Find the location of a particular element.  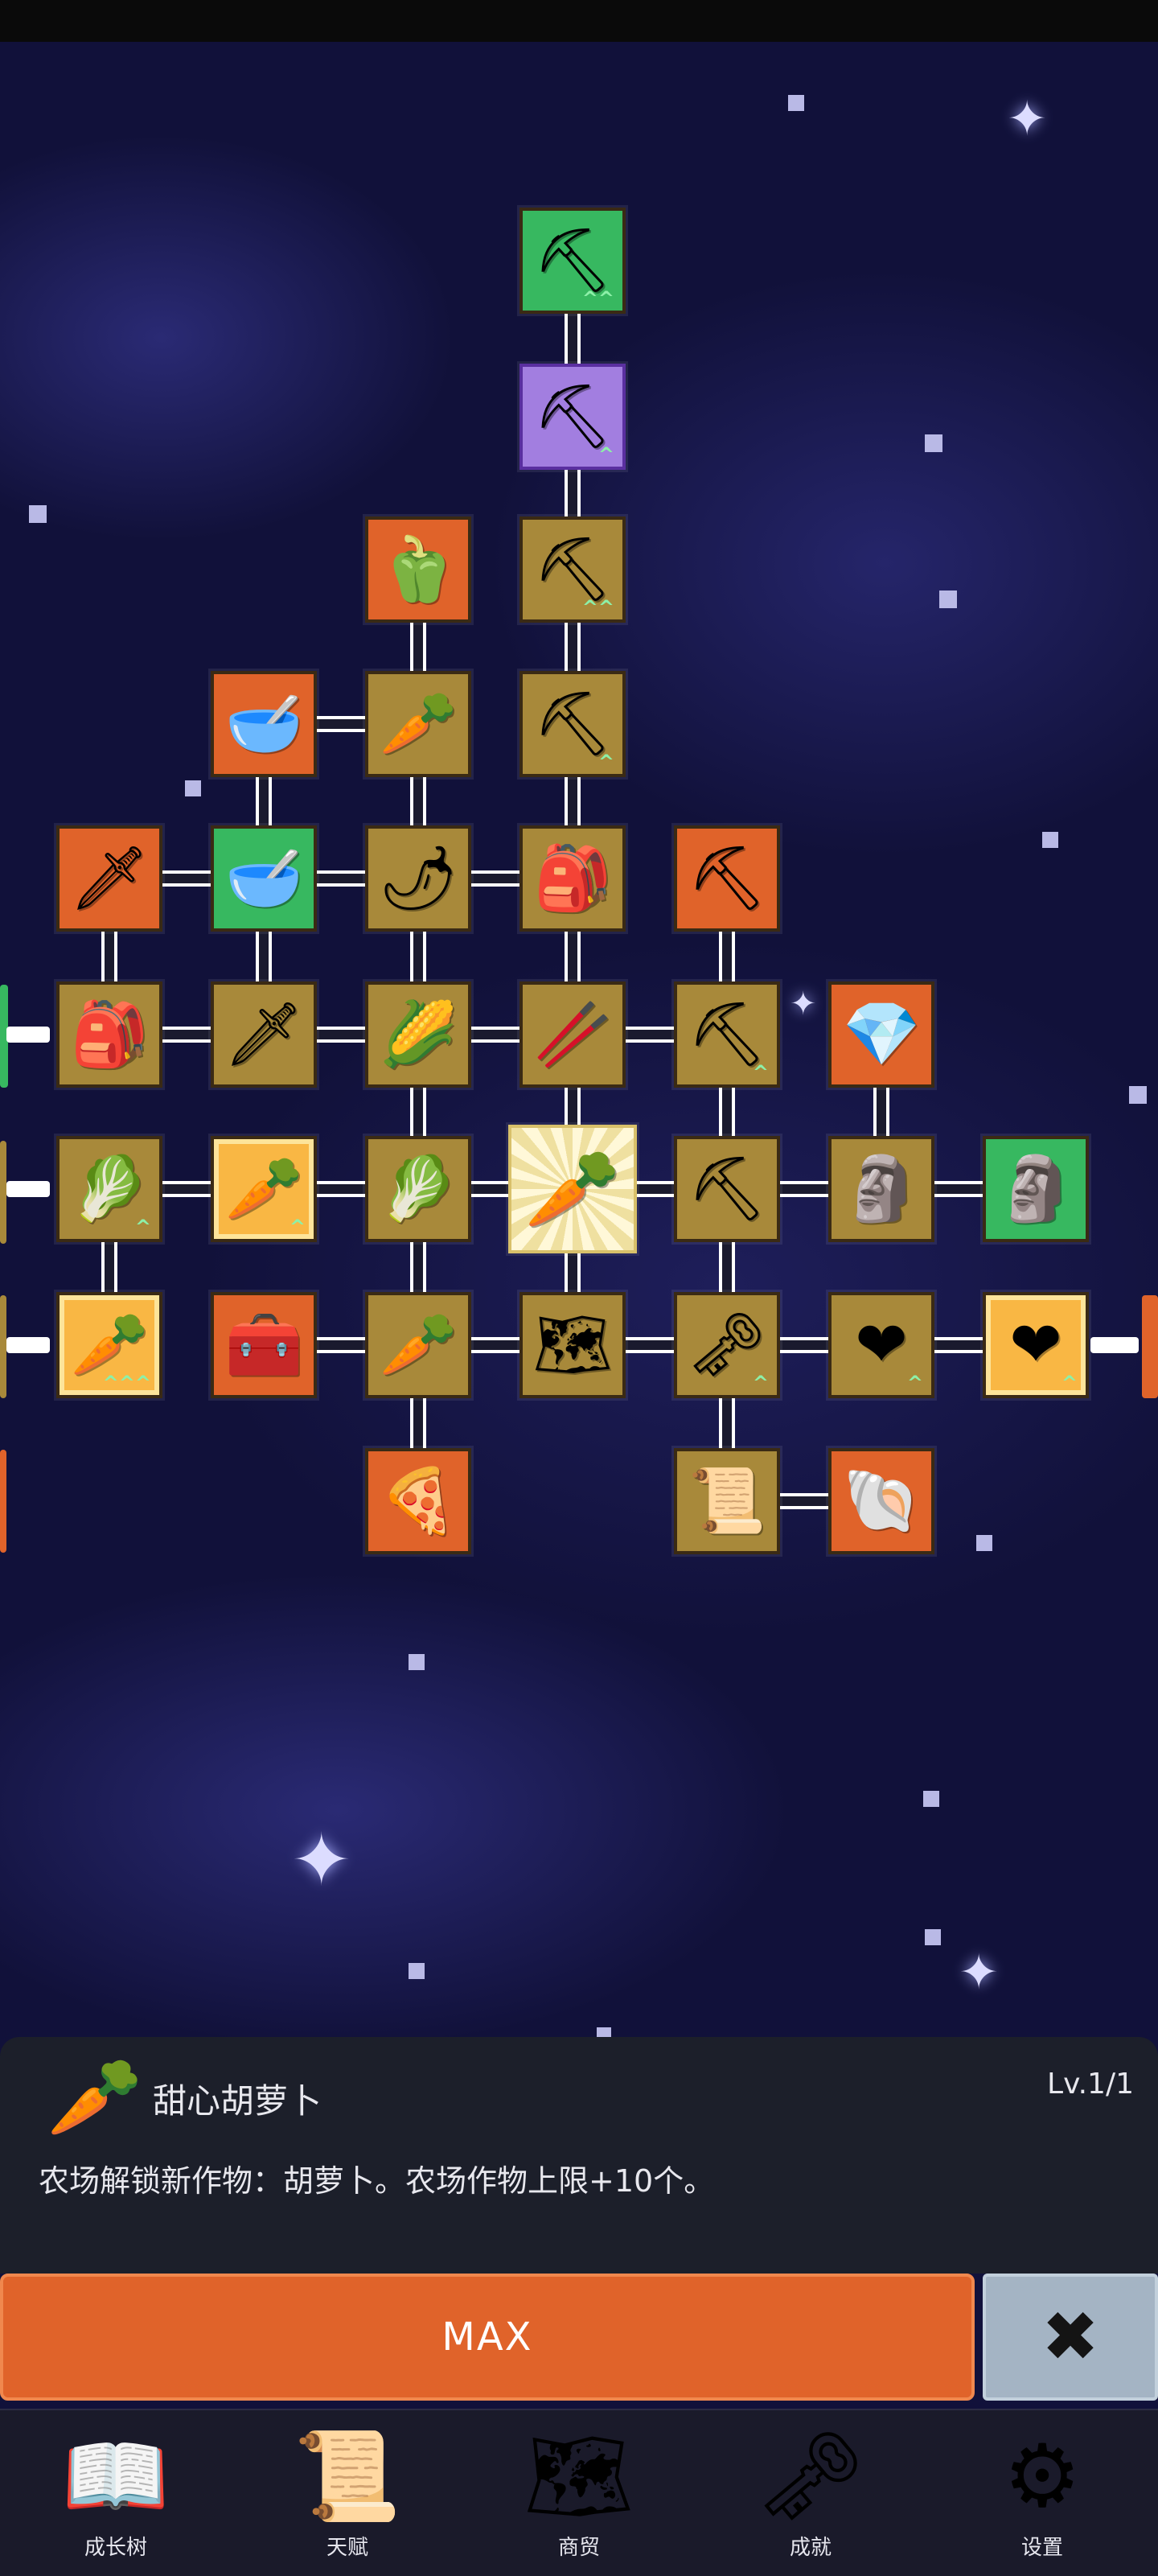

skill-node-pepper: 🫑 is located at coordinates (418, 569).